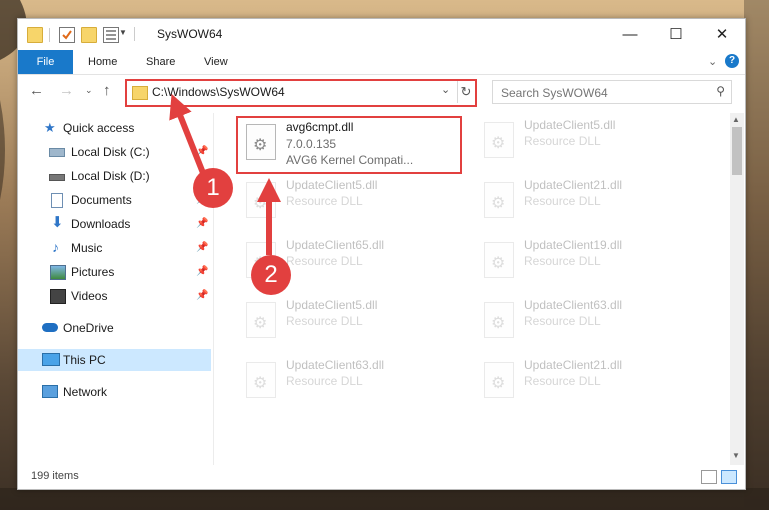  I want to click on step-1-callout: 1, so click(213, 188).